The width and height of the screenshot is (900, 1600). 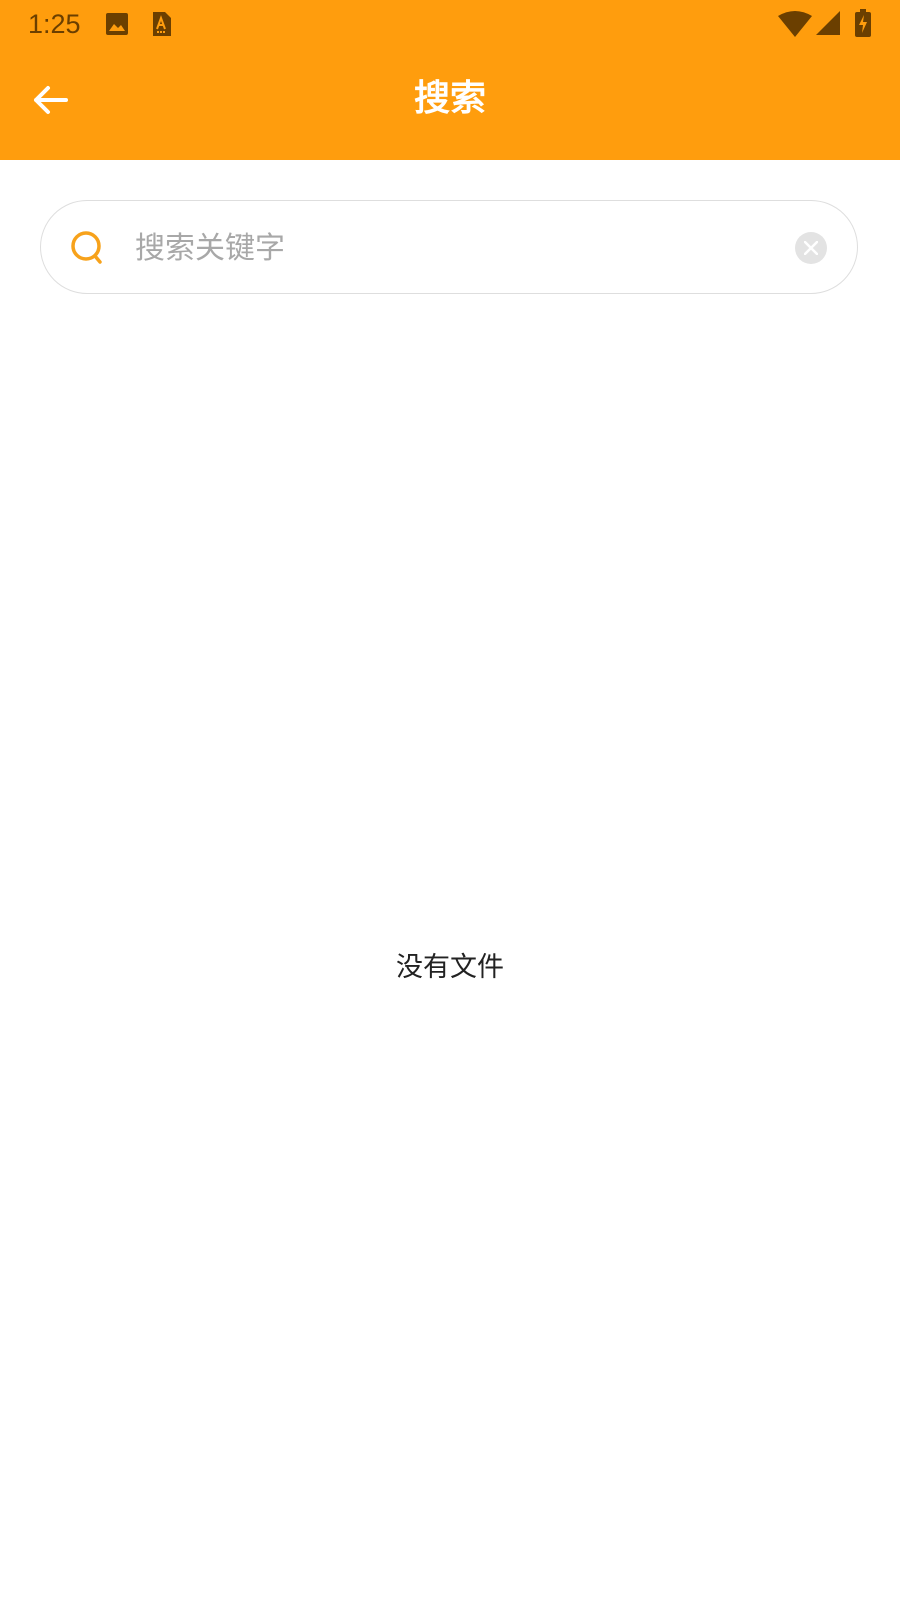 I want to click on cell-signal-icon, so click(x=828, y=23).